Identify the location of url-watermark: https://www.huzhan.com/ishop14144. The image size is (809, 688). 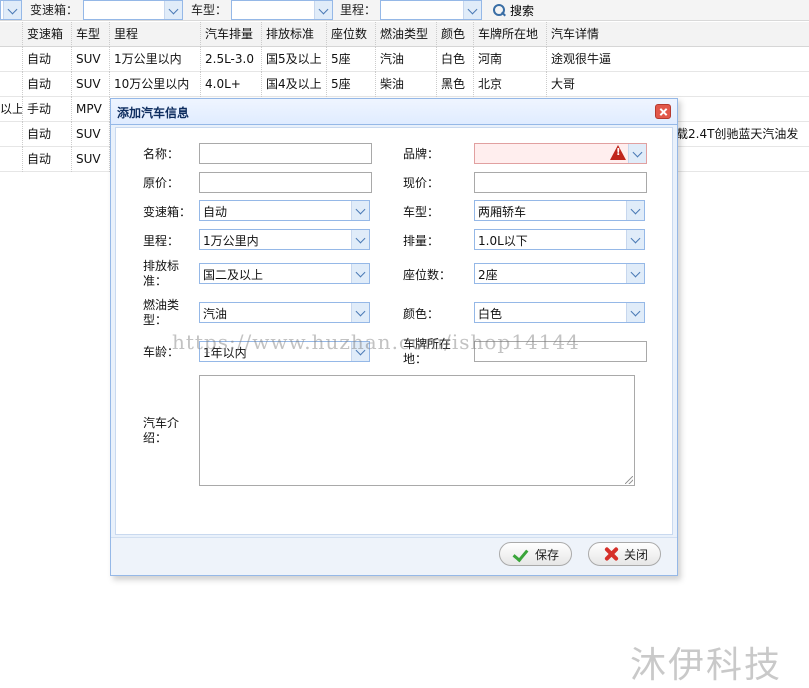
(376, 342).